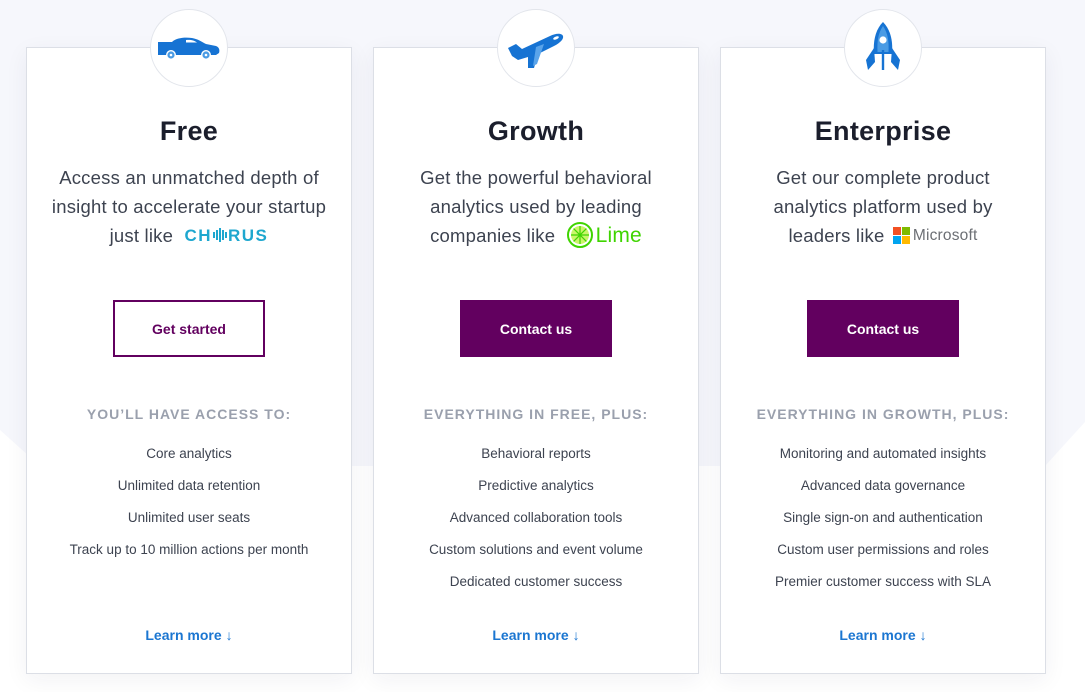 The width and height of the screenshot is (1085, 692). What do you see at coordinates (189, 131) in the screenshot?
I see `plan-title: Free` at bounding box center [189, 131].